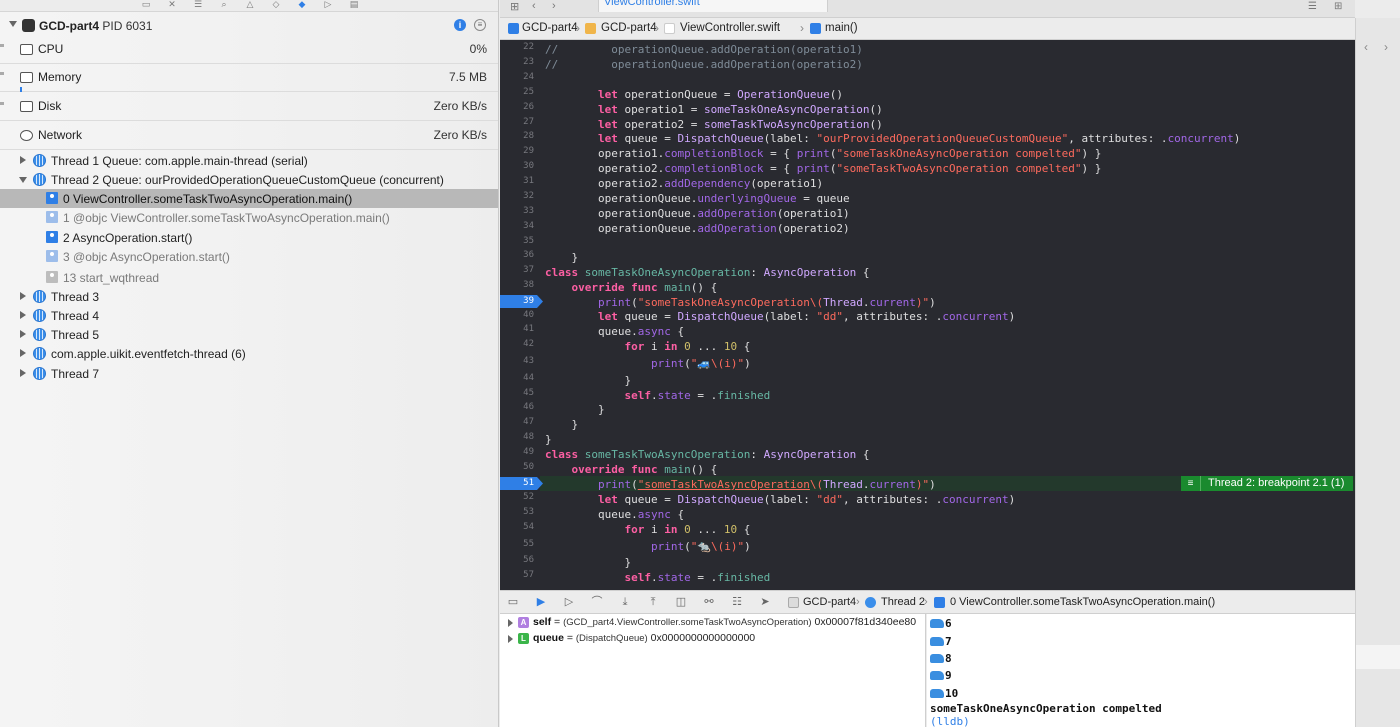  I want to click on line-number: 29, so click(517, 151).